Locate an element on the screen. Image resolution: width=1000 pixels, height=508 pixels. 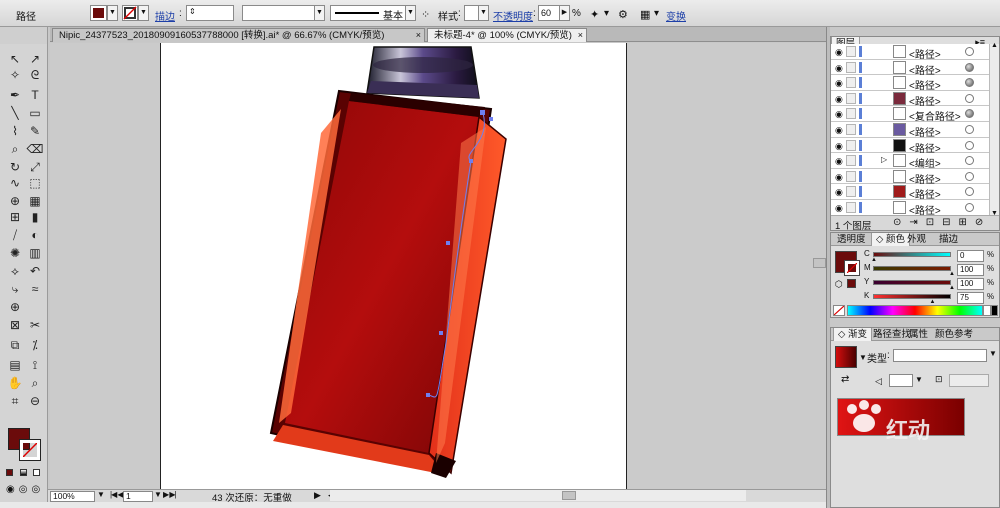
rectangle-tool-icon: ▭ is located at coordinates (35, 113).